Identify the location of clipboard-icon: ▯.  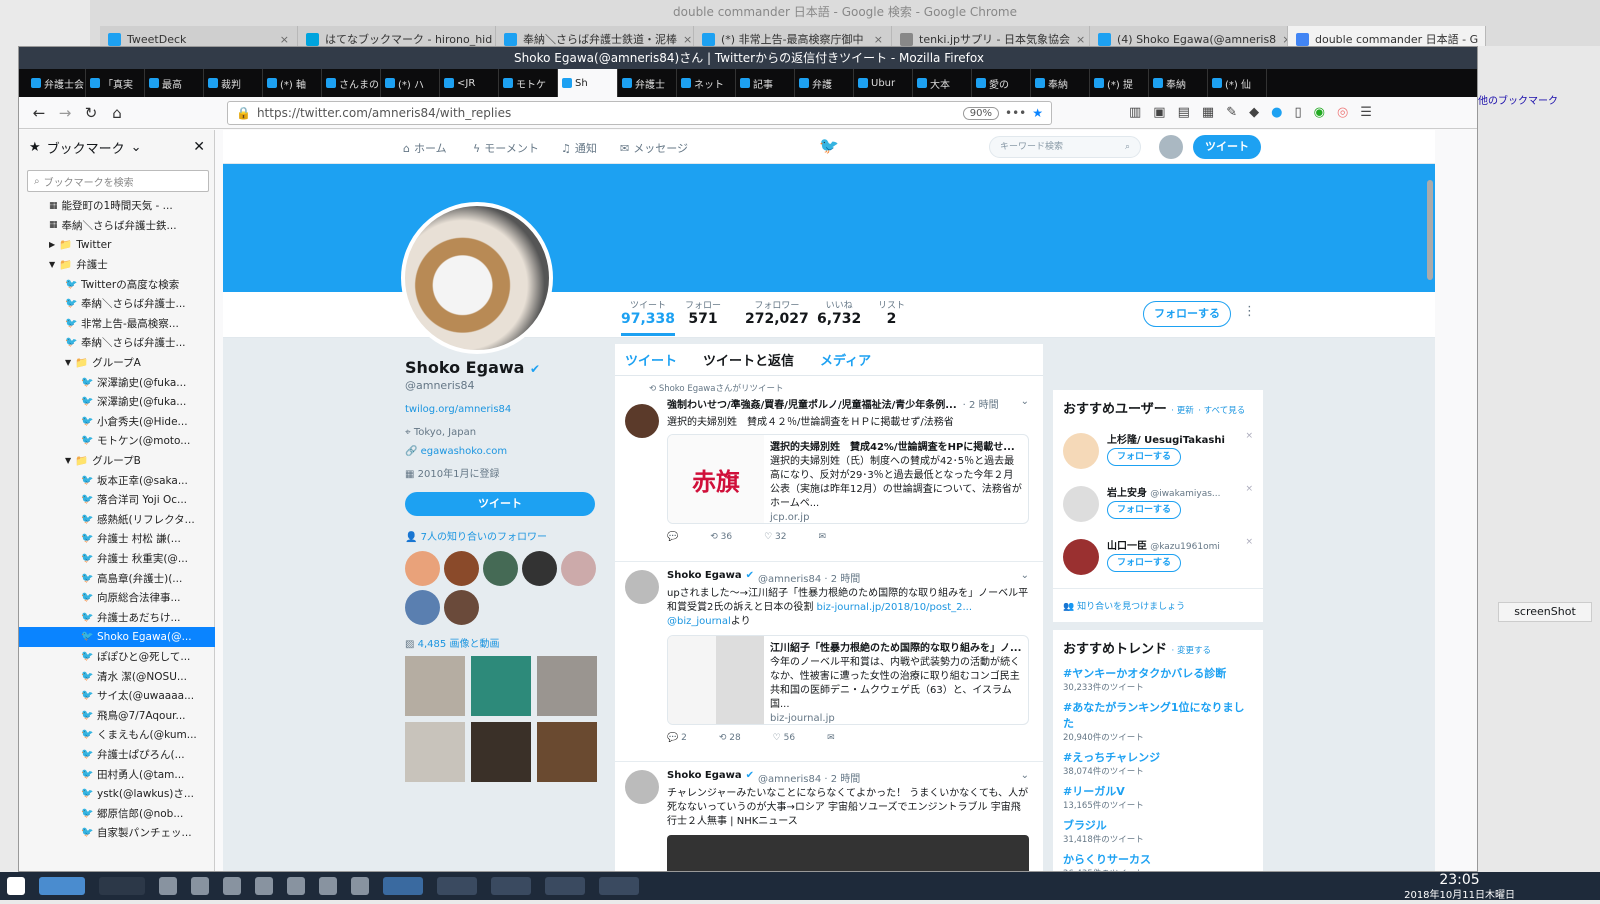
(1297, 112).